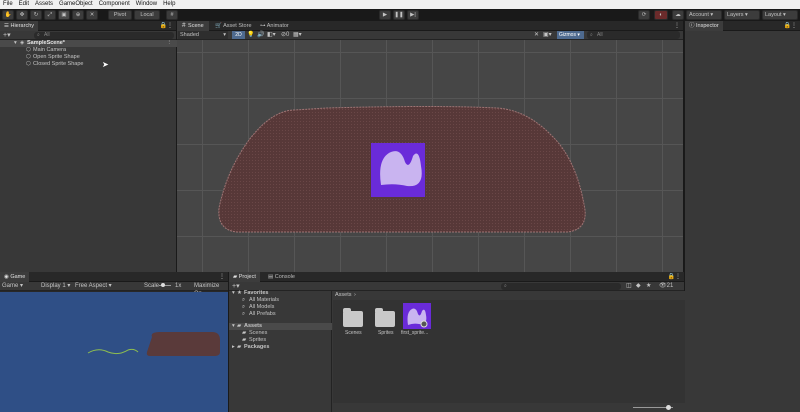 This screenshot has height=412, width=800. I want to click on account-dropdown: Account ▾, so click(704, 15).